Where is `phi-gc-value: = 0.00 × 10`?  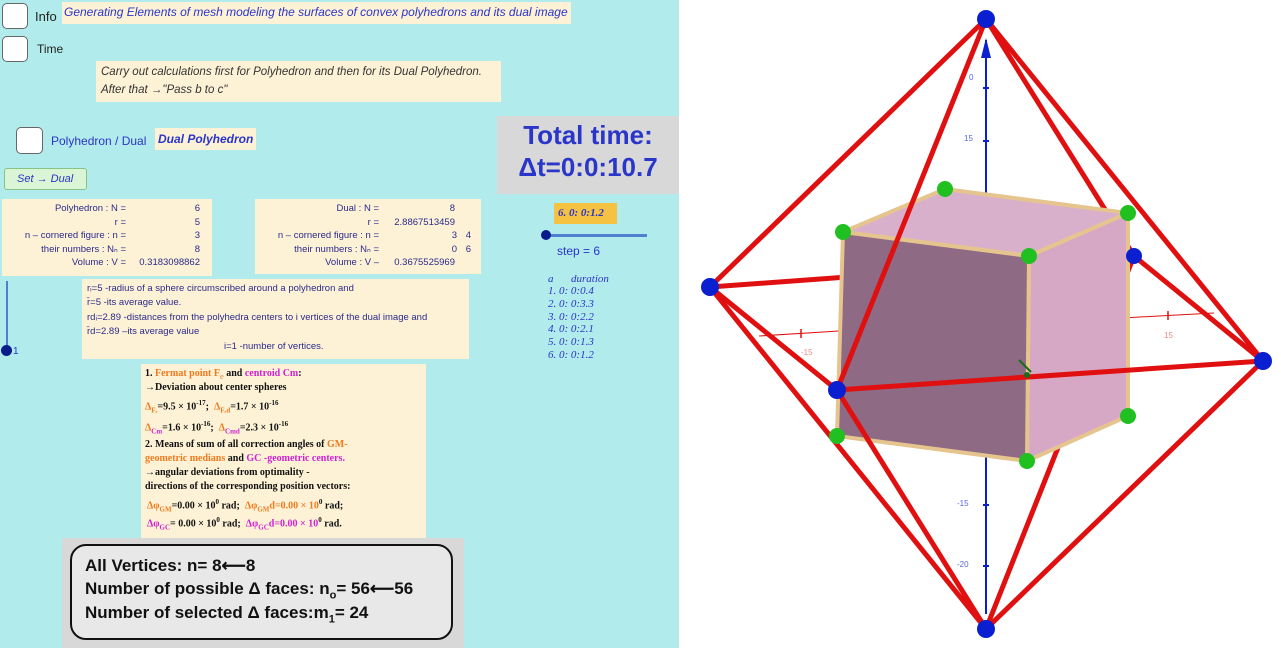
phi-gc-value: = 0.00 × 10 is located at coordinates (193, 524).